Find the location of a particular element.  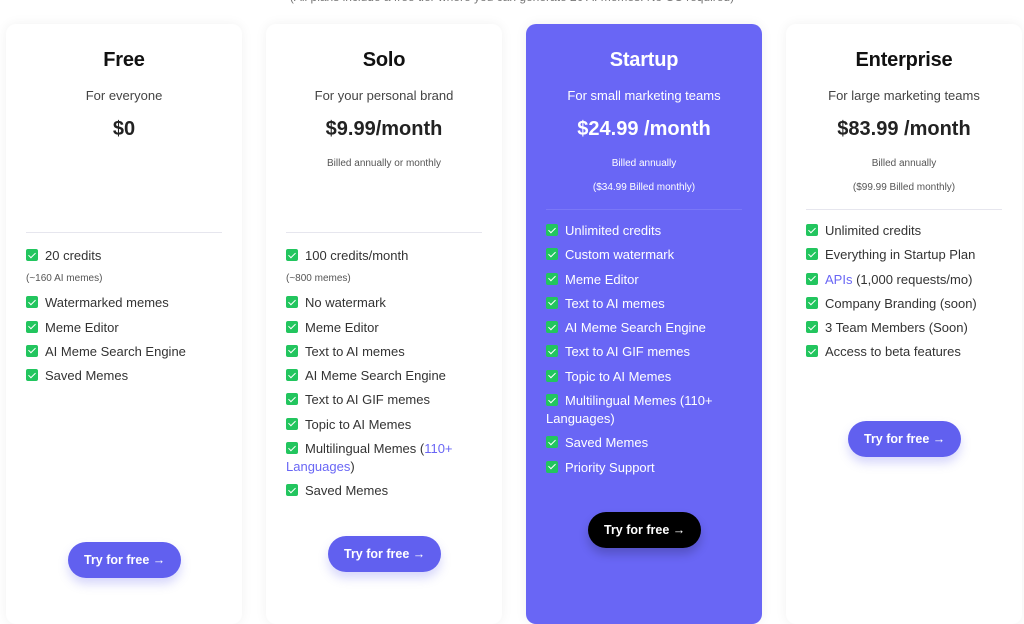

feature-item: Custom watermark is located at coordinates (644, 255).